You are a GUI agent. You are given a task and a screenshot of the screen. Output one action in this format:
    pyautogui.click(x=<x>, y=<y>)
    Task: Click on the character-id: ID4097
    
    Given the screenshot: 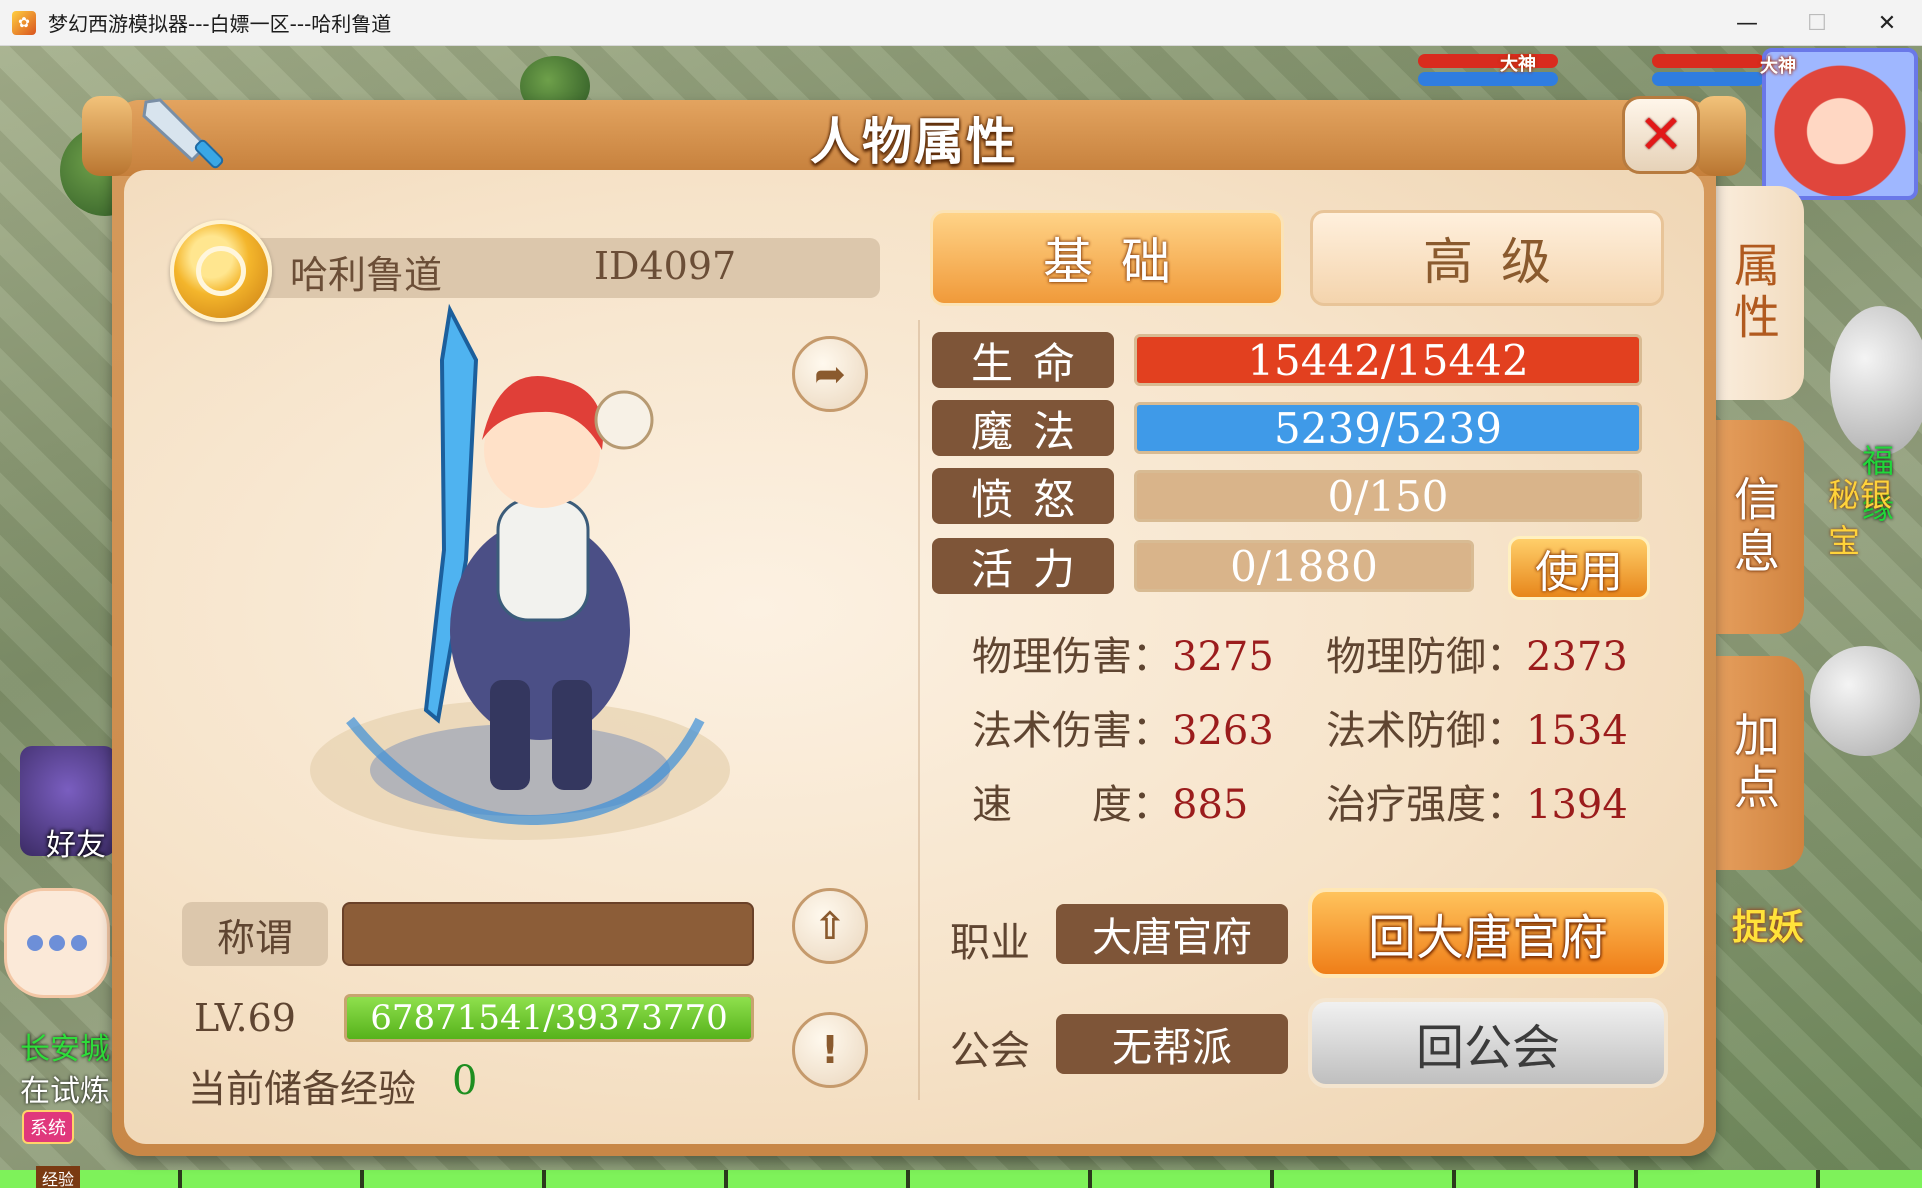 What is the action you would take?
    pyautogui.click(x=665, y=266)
    